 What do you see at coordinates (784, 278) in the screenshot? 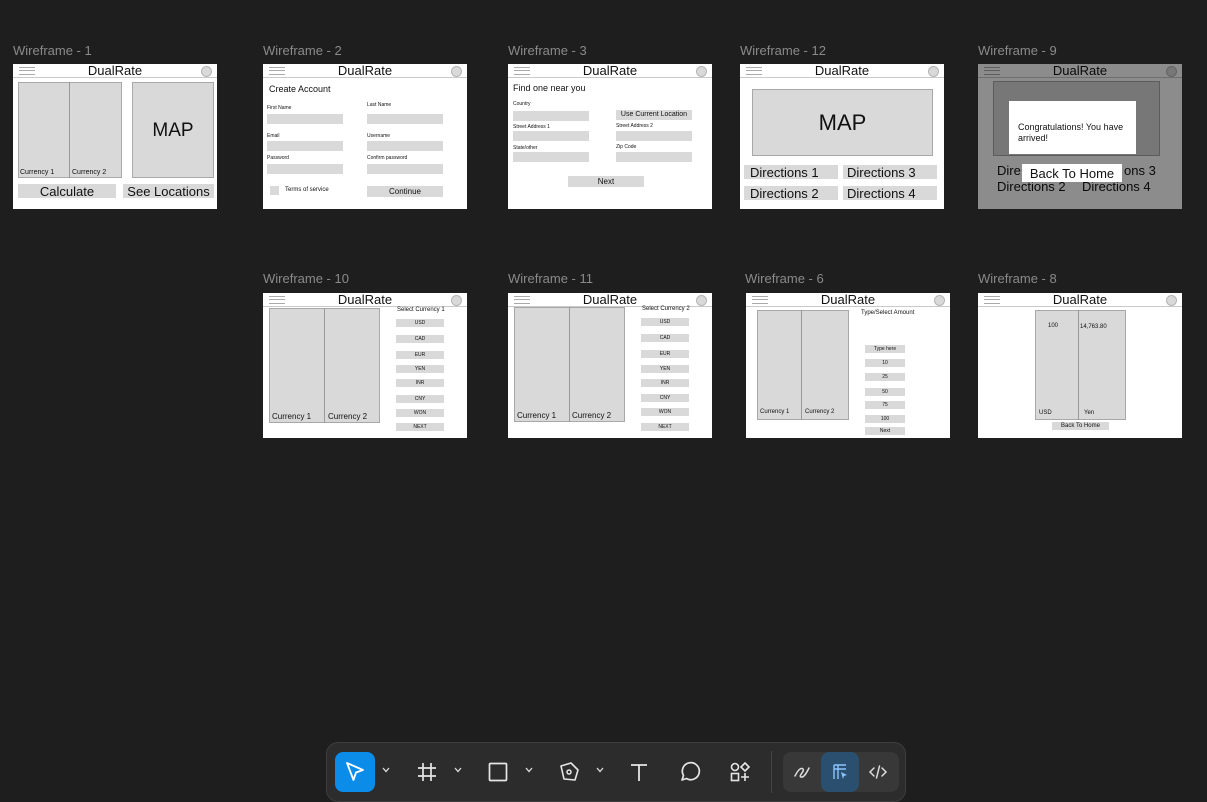
I see `frame-label-6: Wireframe - 6` at bounding box center [784, 278].